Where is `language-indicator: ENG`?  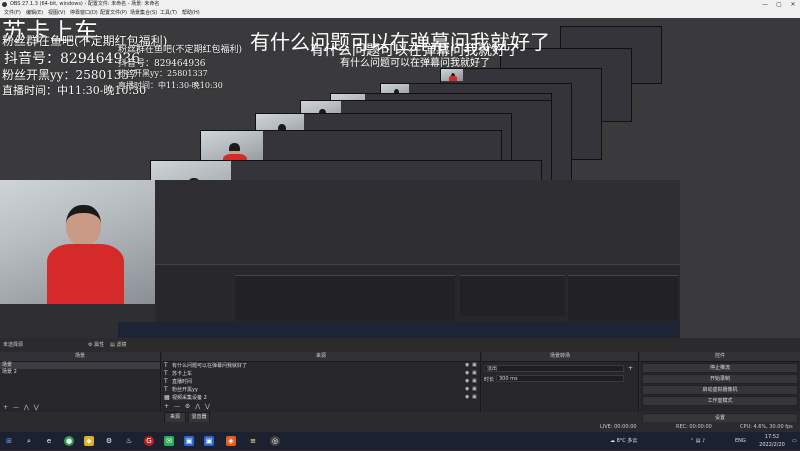
language-indicator: ENG is located at coordinates (740, 441).